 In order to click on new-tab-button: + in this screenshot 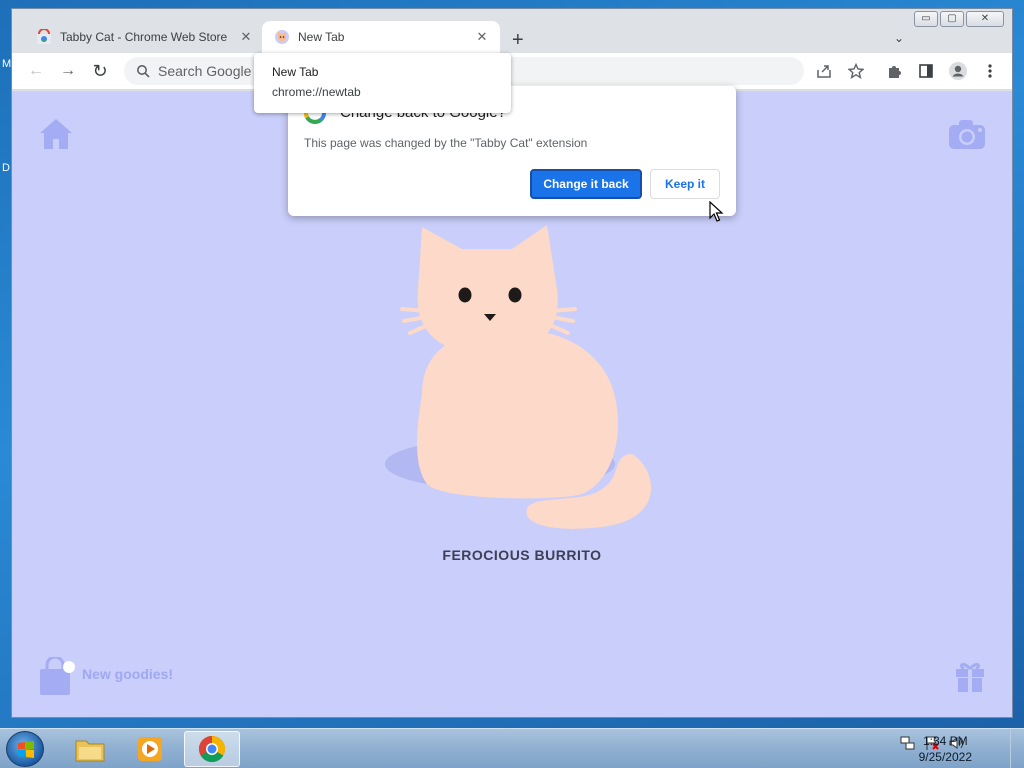, I will do `click(518, 40)`.